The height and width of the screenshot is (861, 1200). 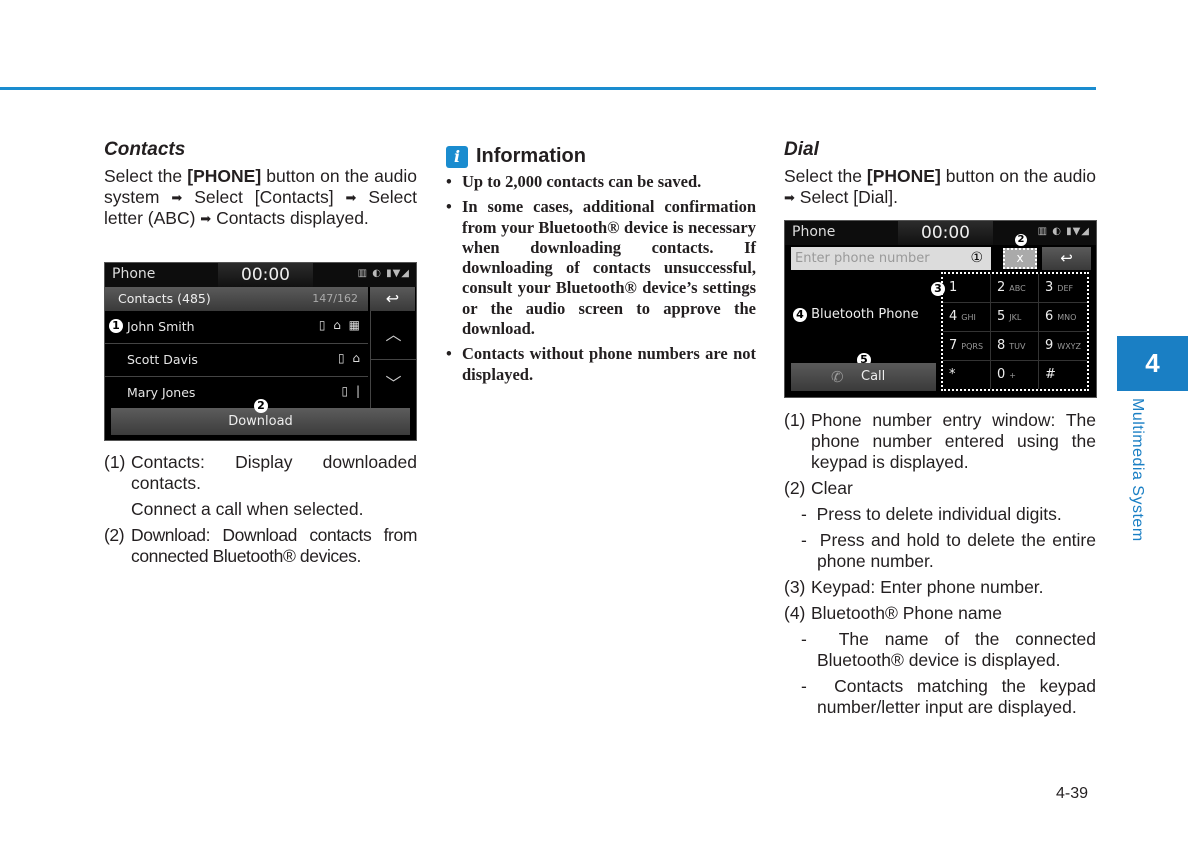 What do you see at coordinates (931, 514) in the screenshot?
I see `note-subitem: - Press to delete individual digits.` at bounding box center [931, 514].